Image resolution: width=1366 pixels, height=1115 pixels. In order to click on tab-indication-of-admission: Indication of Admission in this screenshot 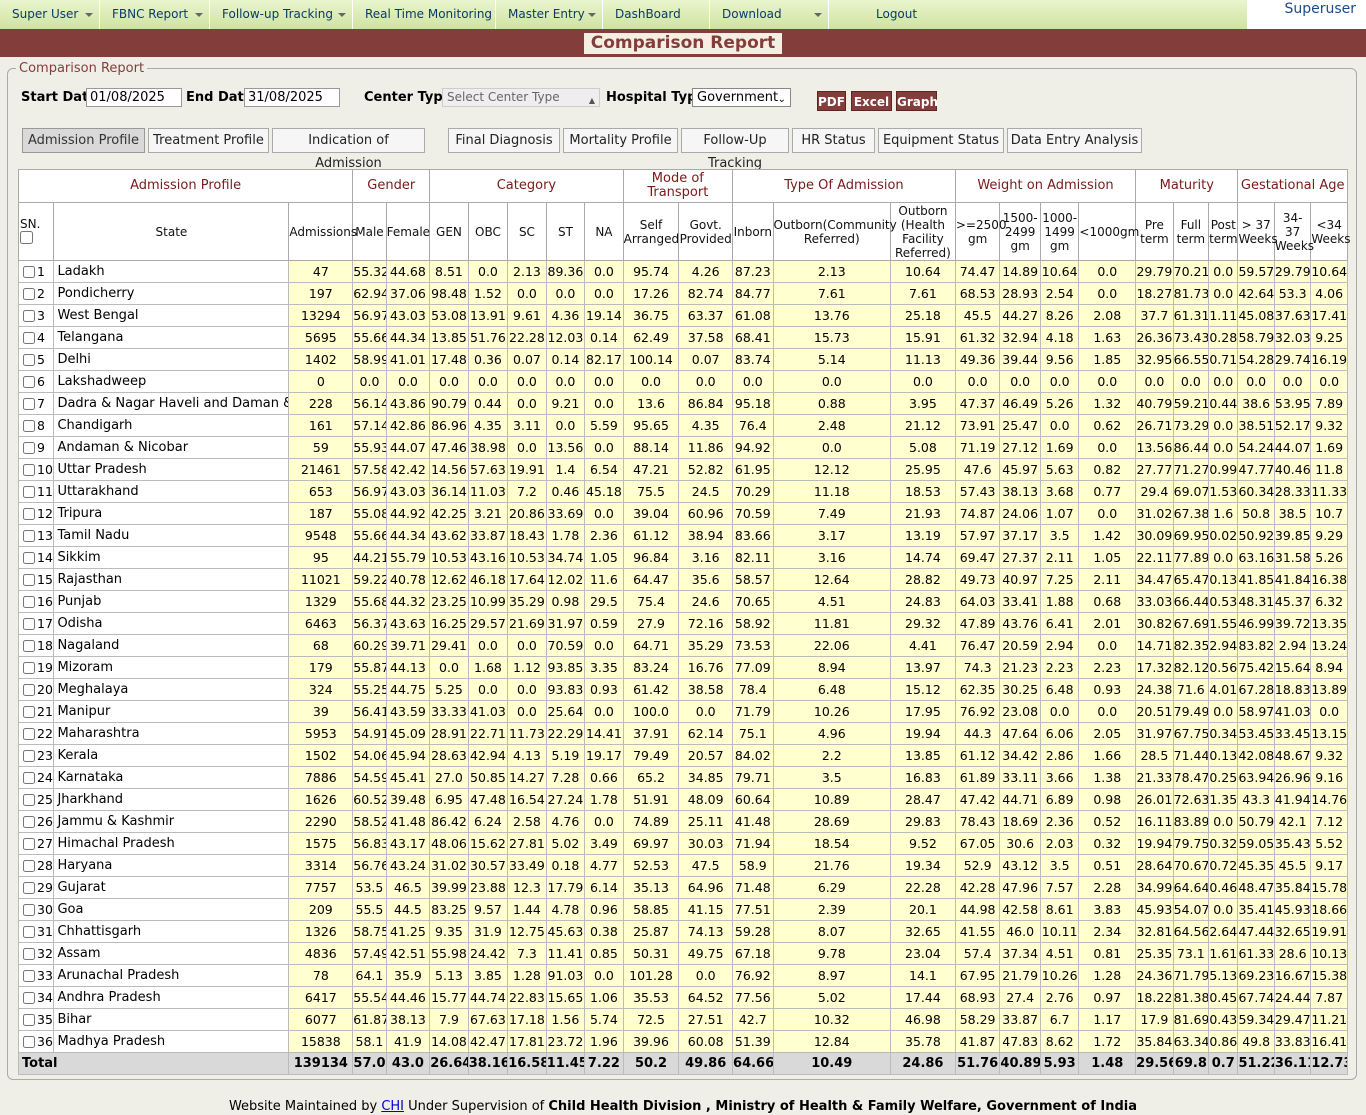, I will do `click(348, 149)`.